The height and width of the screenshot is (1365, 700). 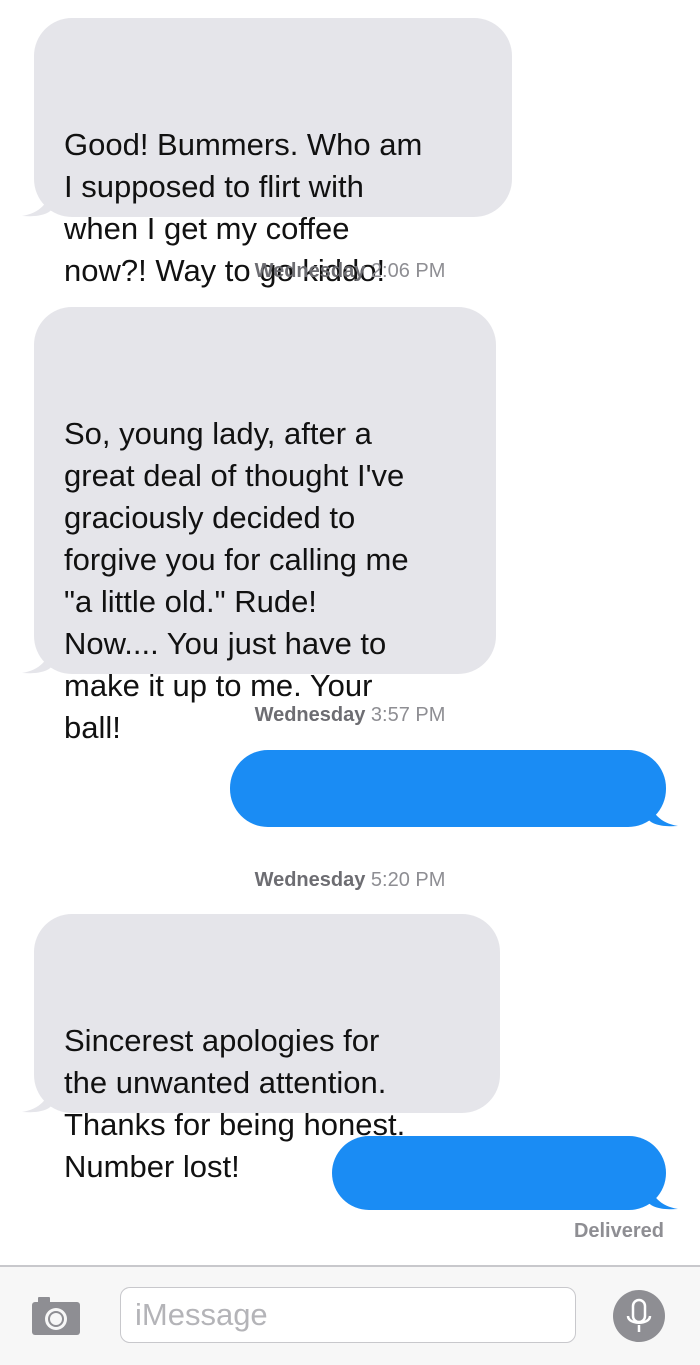 What do you see at coordinates (56, 1315) in the screenshot?
I see `camera-icon` at bounding box center [56, 1315].